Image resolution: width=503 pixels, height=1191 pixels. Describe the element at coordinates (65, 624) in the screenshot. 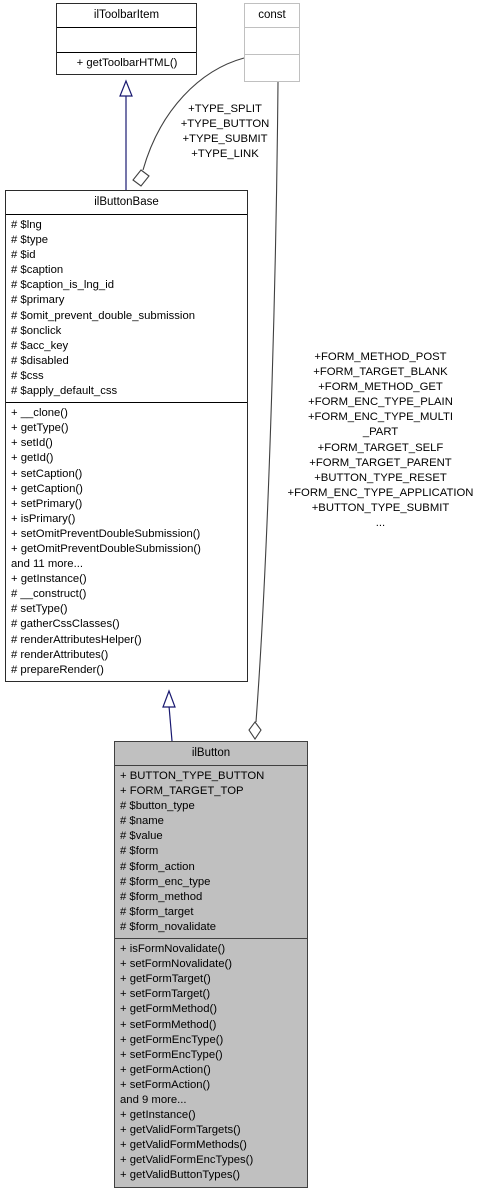

I see `method-item: # gatherCssClasses()` at that location.